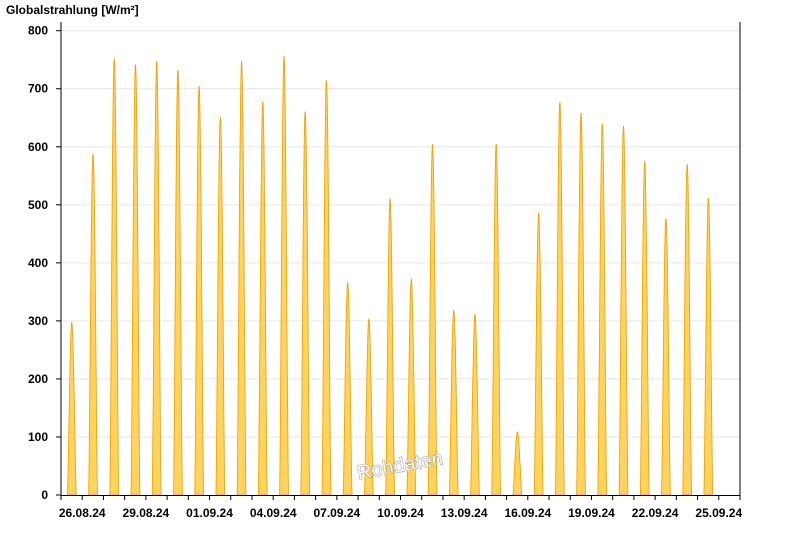  Describe the element at coordinates (38, 321) in the screenshot. I see `y-tick-label: 300` at that location.